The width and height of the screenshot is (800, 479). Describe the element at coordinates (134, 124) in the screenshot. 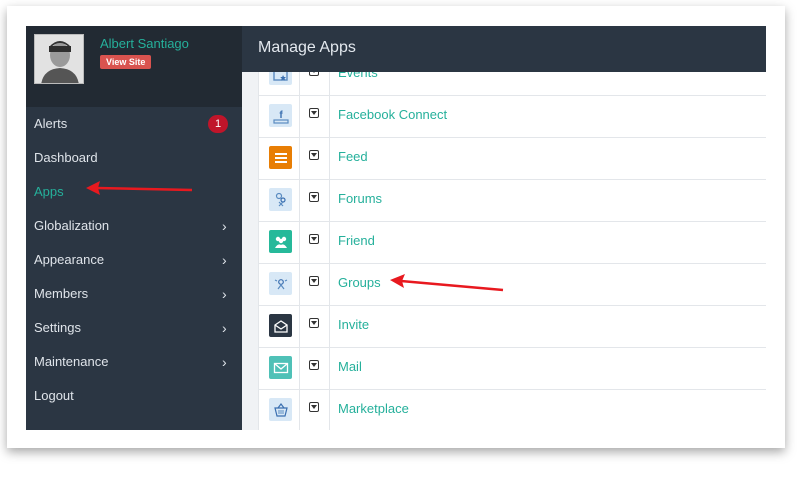

I see `sidebar-item-alerts: Alerts 1` at that location.